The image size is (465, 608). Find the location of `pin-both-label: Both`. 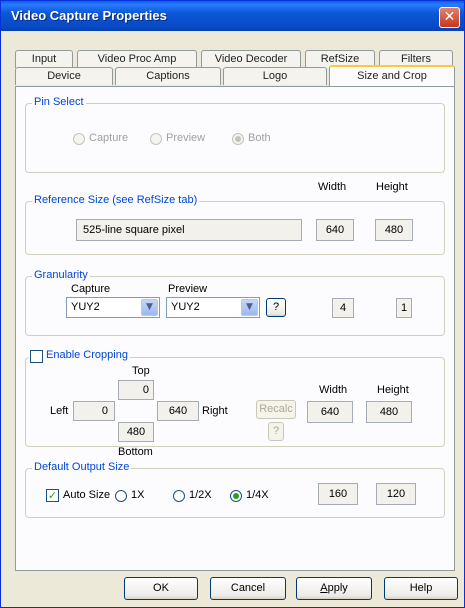

pin-both-label: Both is located at coordinates (259, 138).